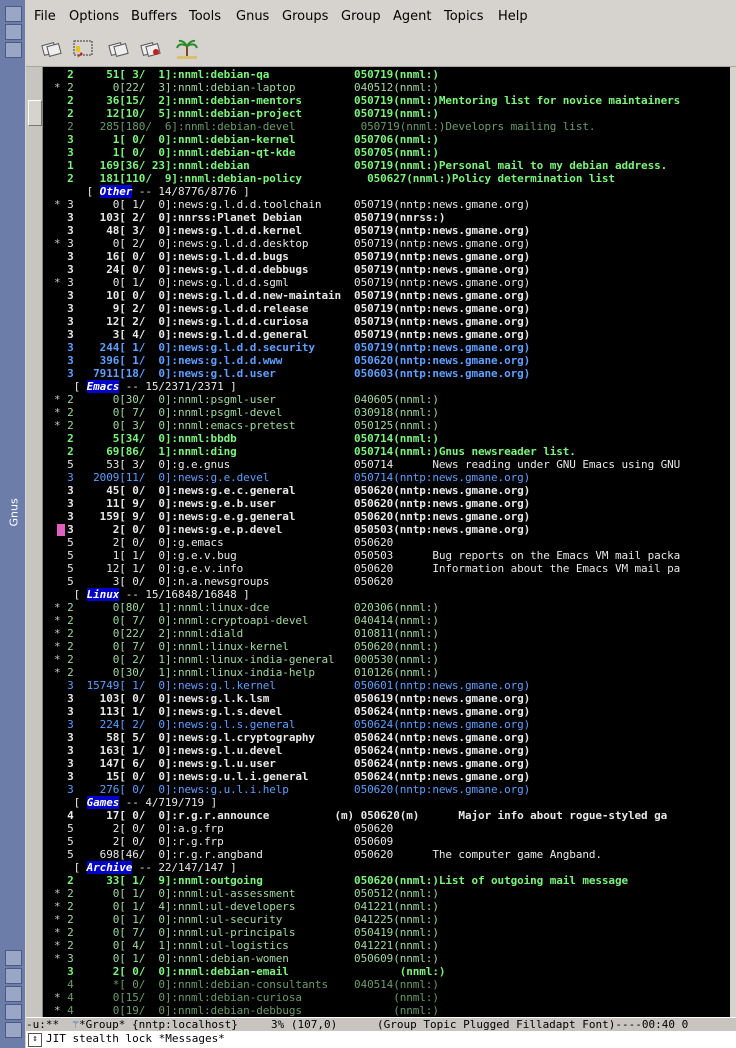 This screenshot has height=1048, width=736. Describe the element at coordinates (246, 1010) in the screenshot. I see `group-line: * 4 0[19/ 0]:nnml:debian-debbugs (nnml:)` at that location.